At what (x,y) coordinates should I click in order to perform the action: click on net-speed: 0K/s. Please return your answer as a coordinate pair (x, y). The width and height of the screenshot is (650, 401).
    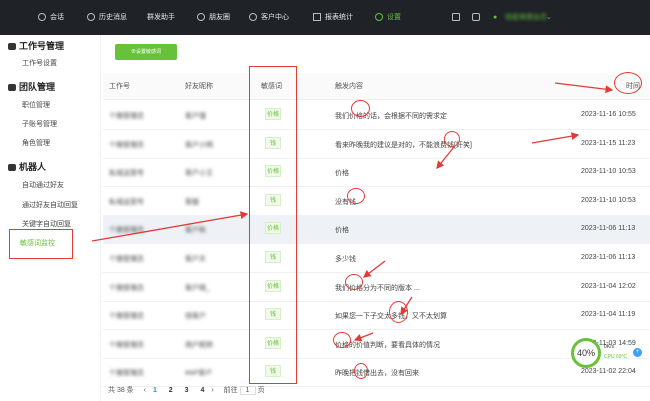
    Looking at the image, I should click on (609, 347).